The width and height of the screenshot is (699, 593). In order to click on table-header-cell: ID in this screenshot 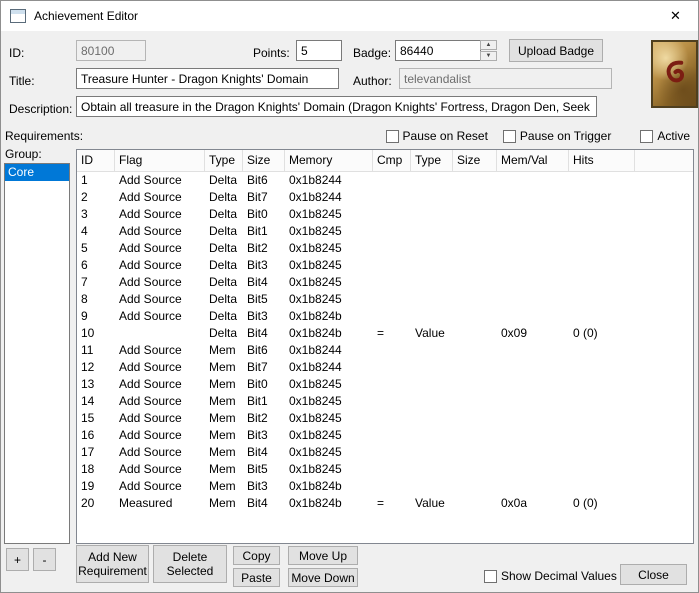, I will do `click(96, 160)`.